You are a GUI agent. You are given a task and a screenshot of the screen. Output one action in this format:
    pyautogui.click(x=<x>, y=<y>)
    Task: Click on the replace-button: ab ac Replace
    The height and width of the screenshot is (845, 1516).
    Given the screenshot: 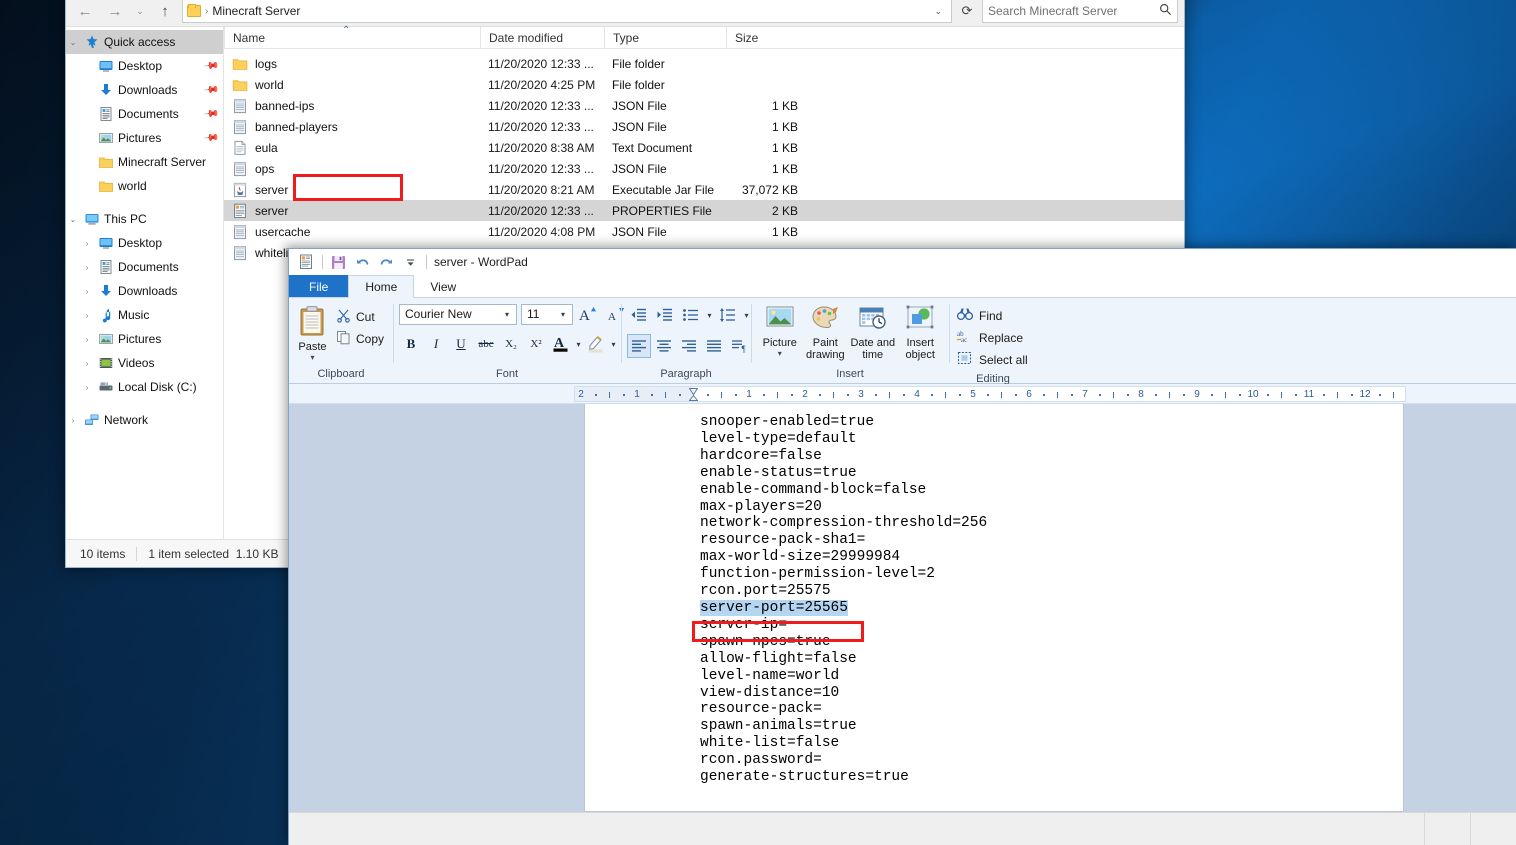 What is the action you would take?
    pyautogui.click(x=989, y=337)
    